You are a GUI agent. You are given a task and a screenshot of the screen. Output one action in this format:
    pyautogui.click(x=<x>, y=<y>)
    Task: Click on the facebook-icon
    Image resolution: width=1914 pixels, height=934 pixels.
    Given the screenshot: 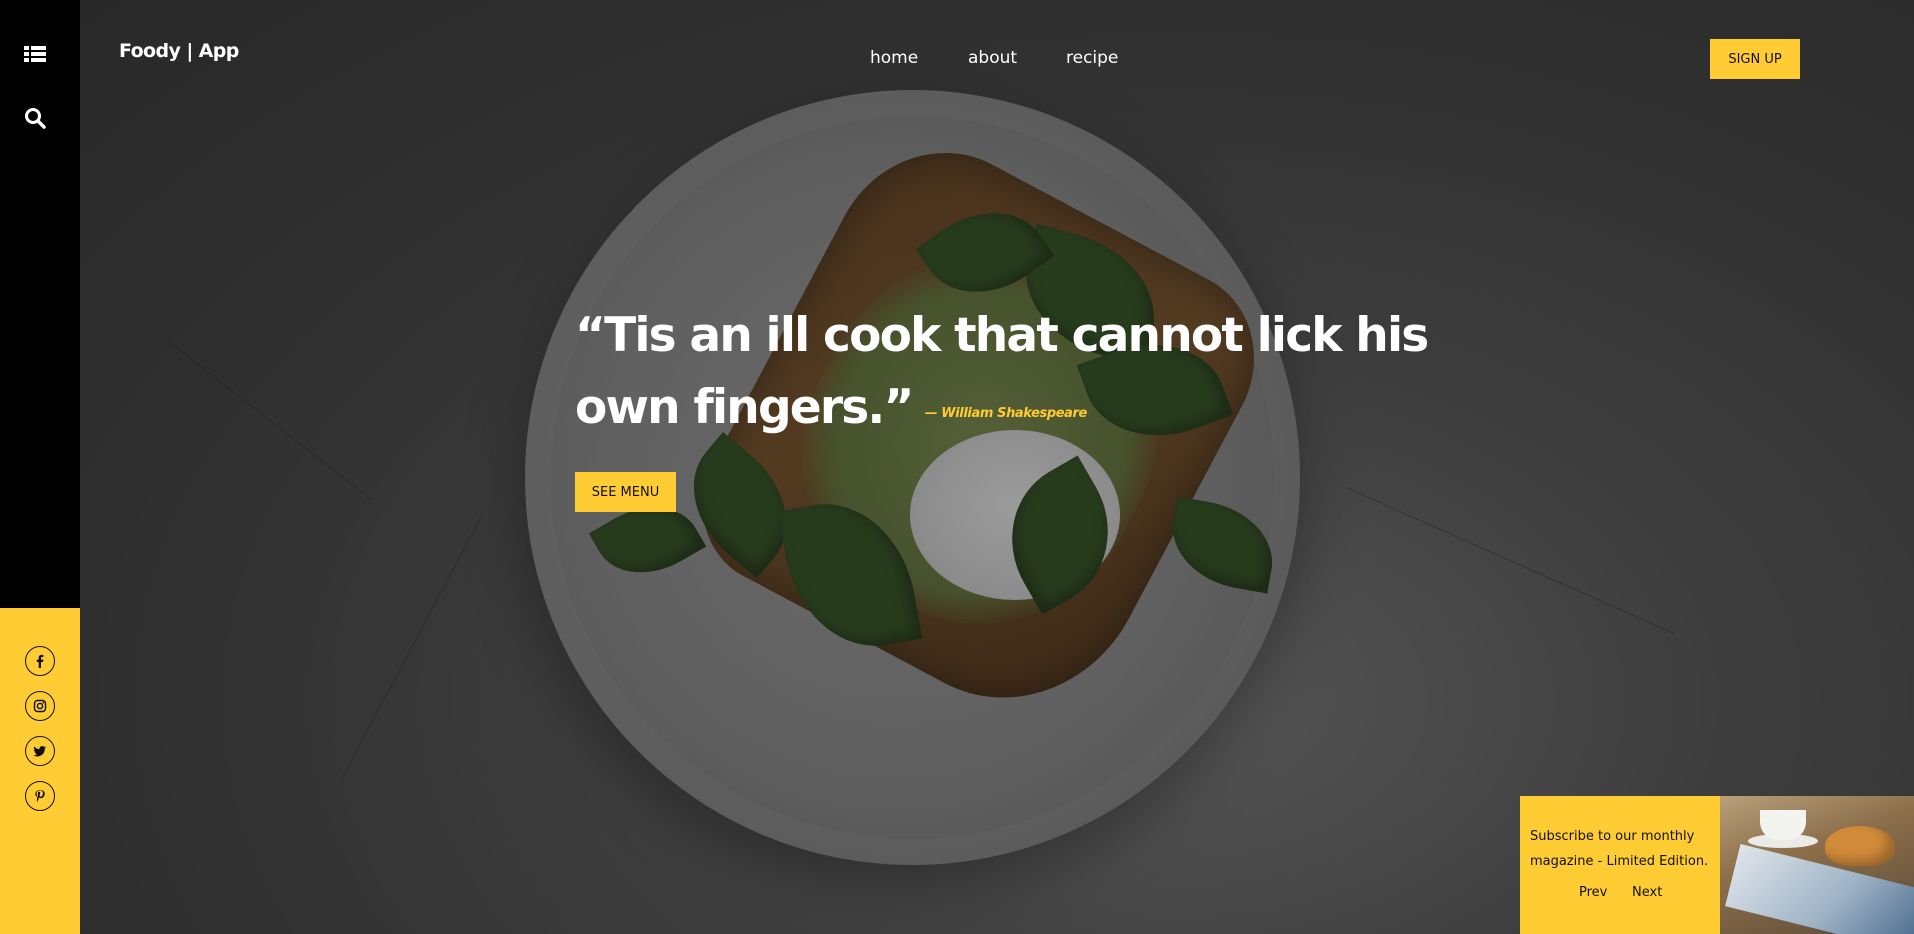 What is the action you would take?
    pyautogui.click(x=40, y=661)
    